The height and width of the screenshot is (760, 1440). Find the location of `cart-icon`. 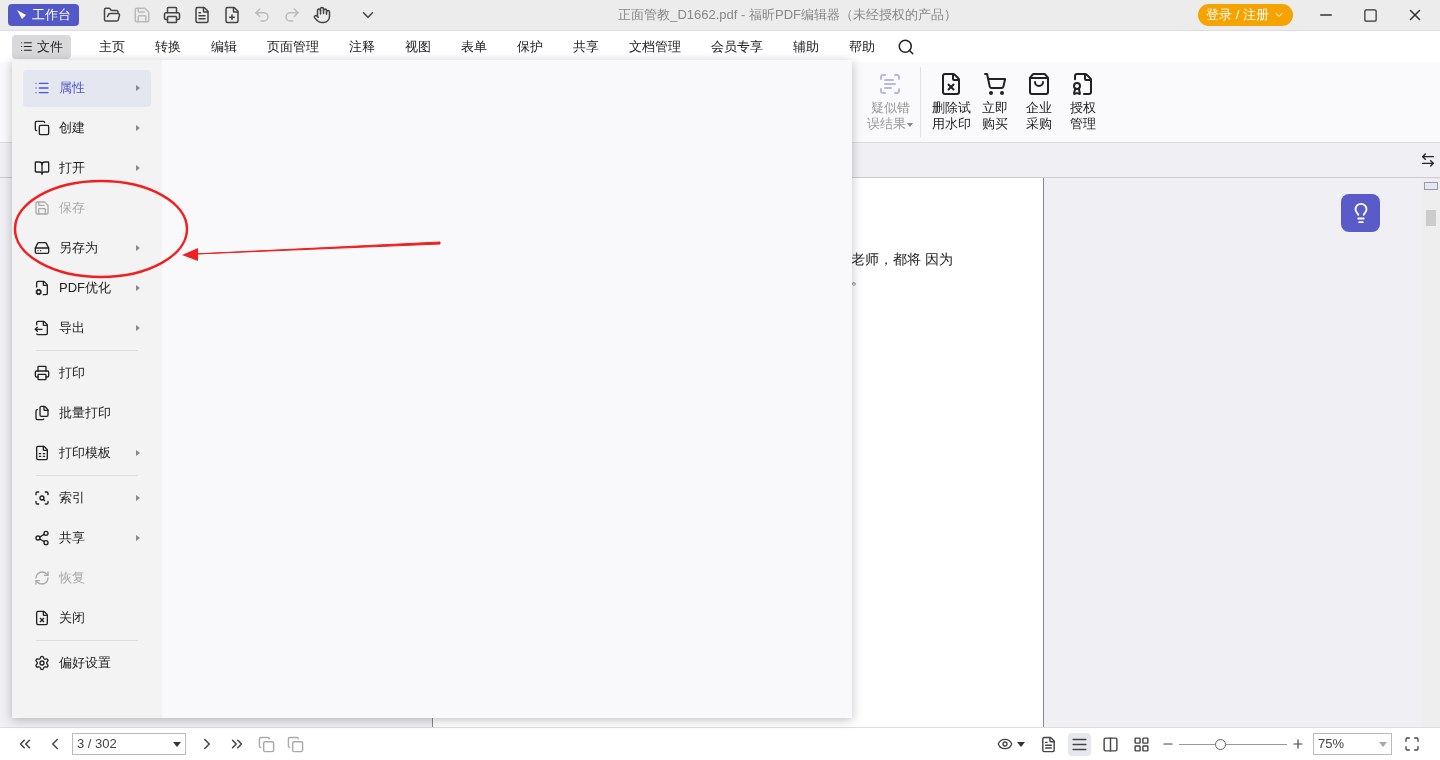

cart-icon is located at coordinates (995, 84).